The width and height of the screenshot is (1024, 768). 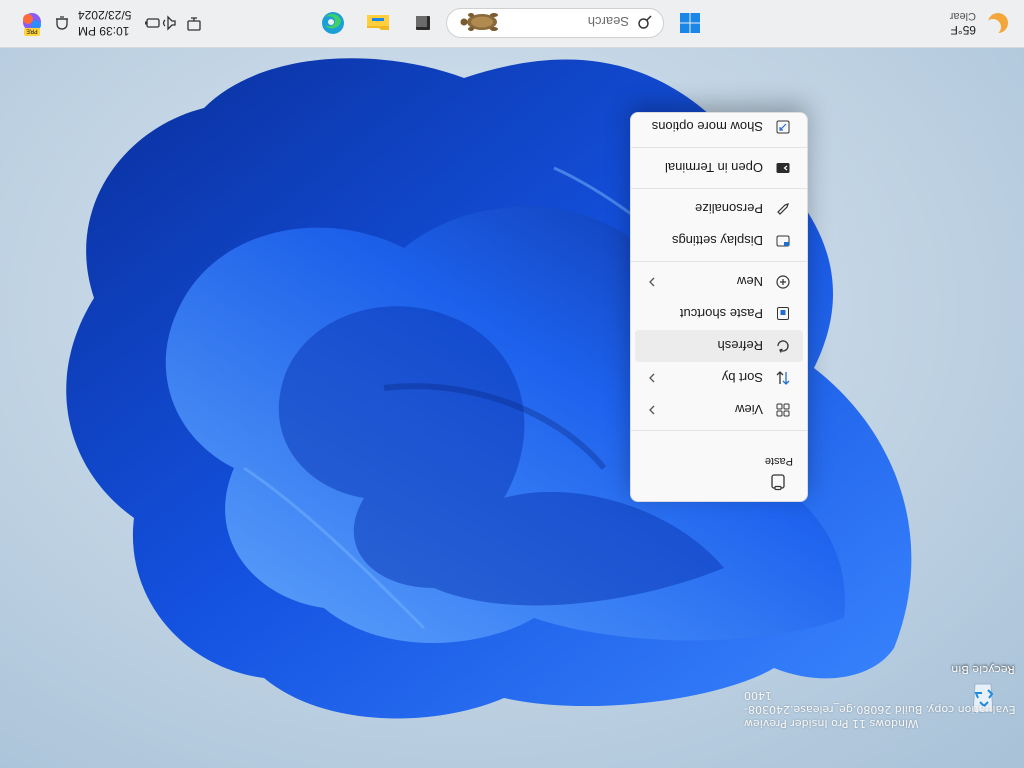 What do you see at coordinates (996, 24) in the screenshot?
I see `moon-icon` at bounding box center [996, 24].